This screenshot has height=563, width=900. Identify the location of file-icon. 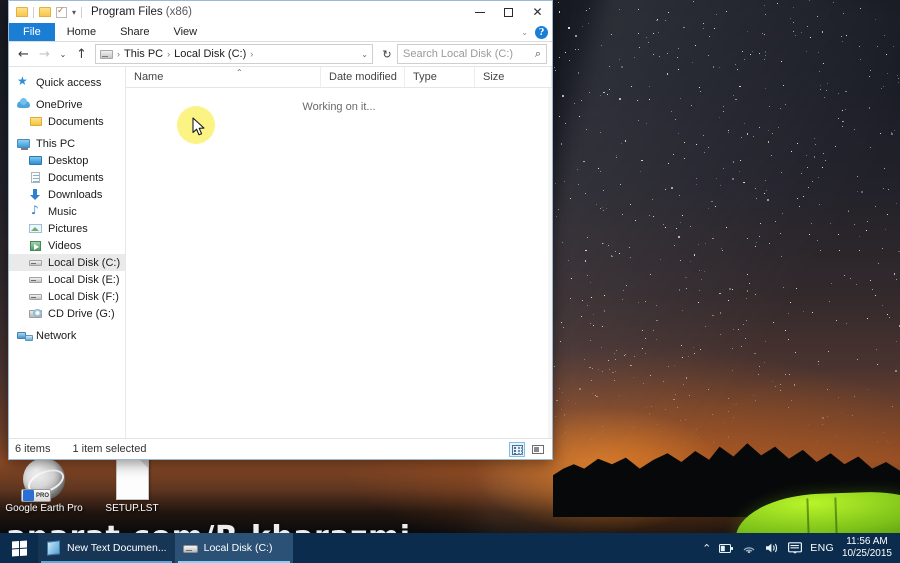
(132, 479).